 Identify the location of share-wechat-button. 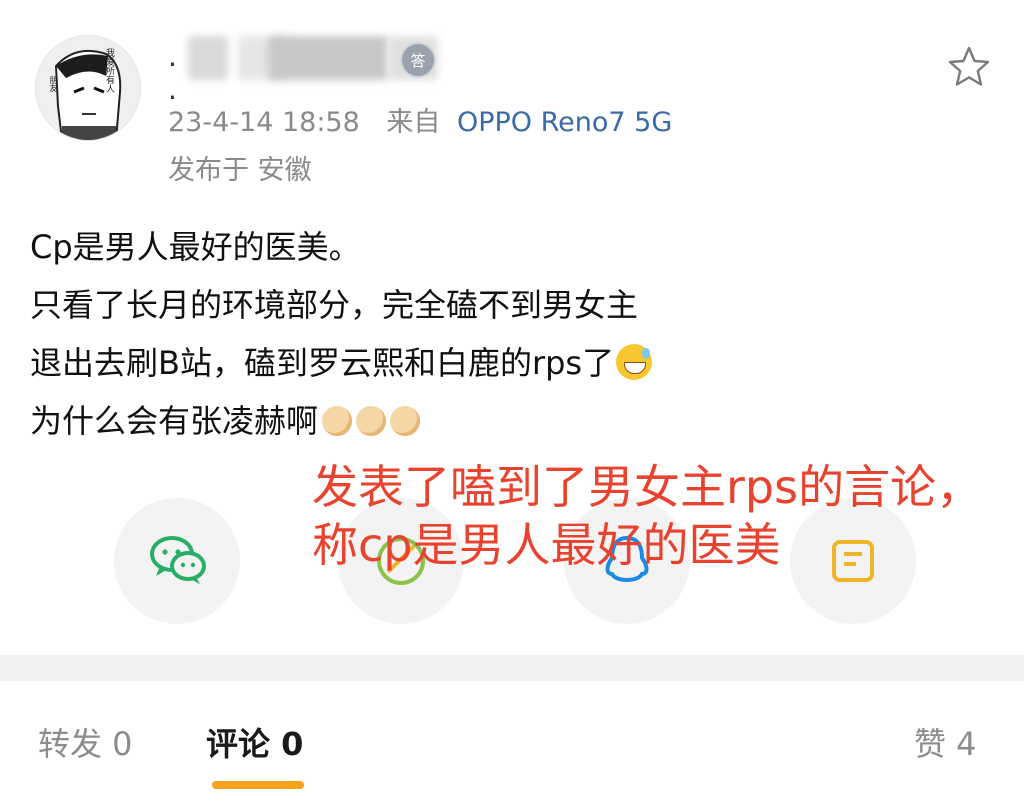
(177, 561).